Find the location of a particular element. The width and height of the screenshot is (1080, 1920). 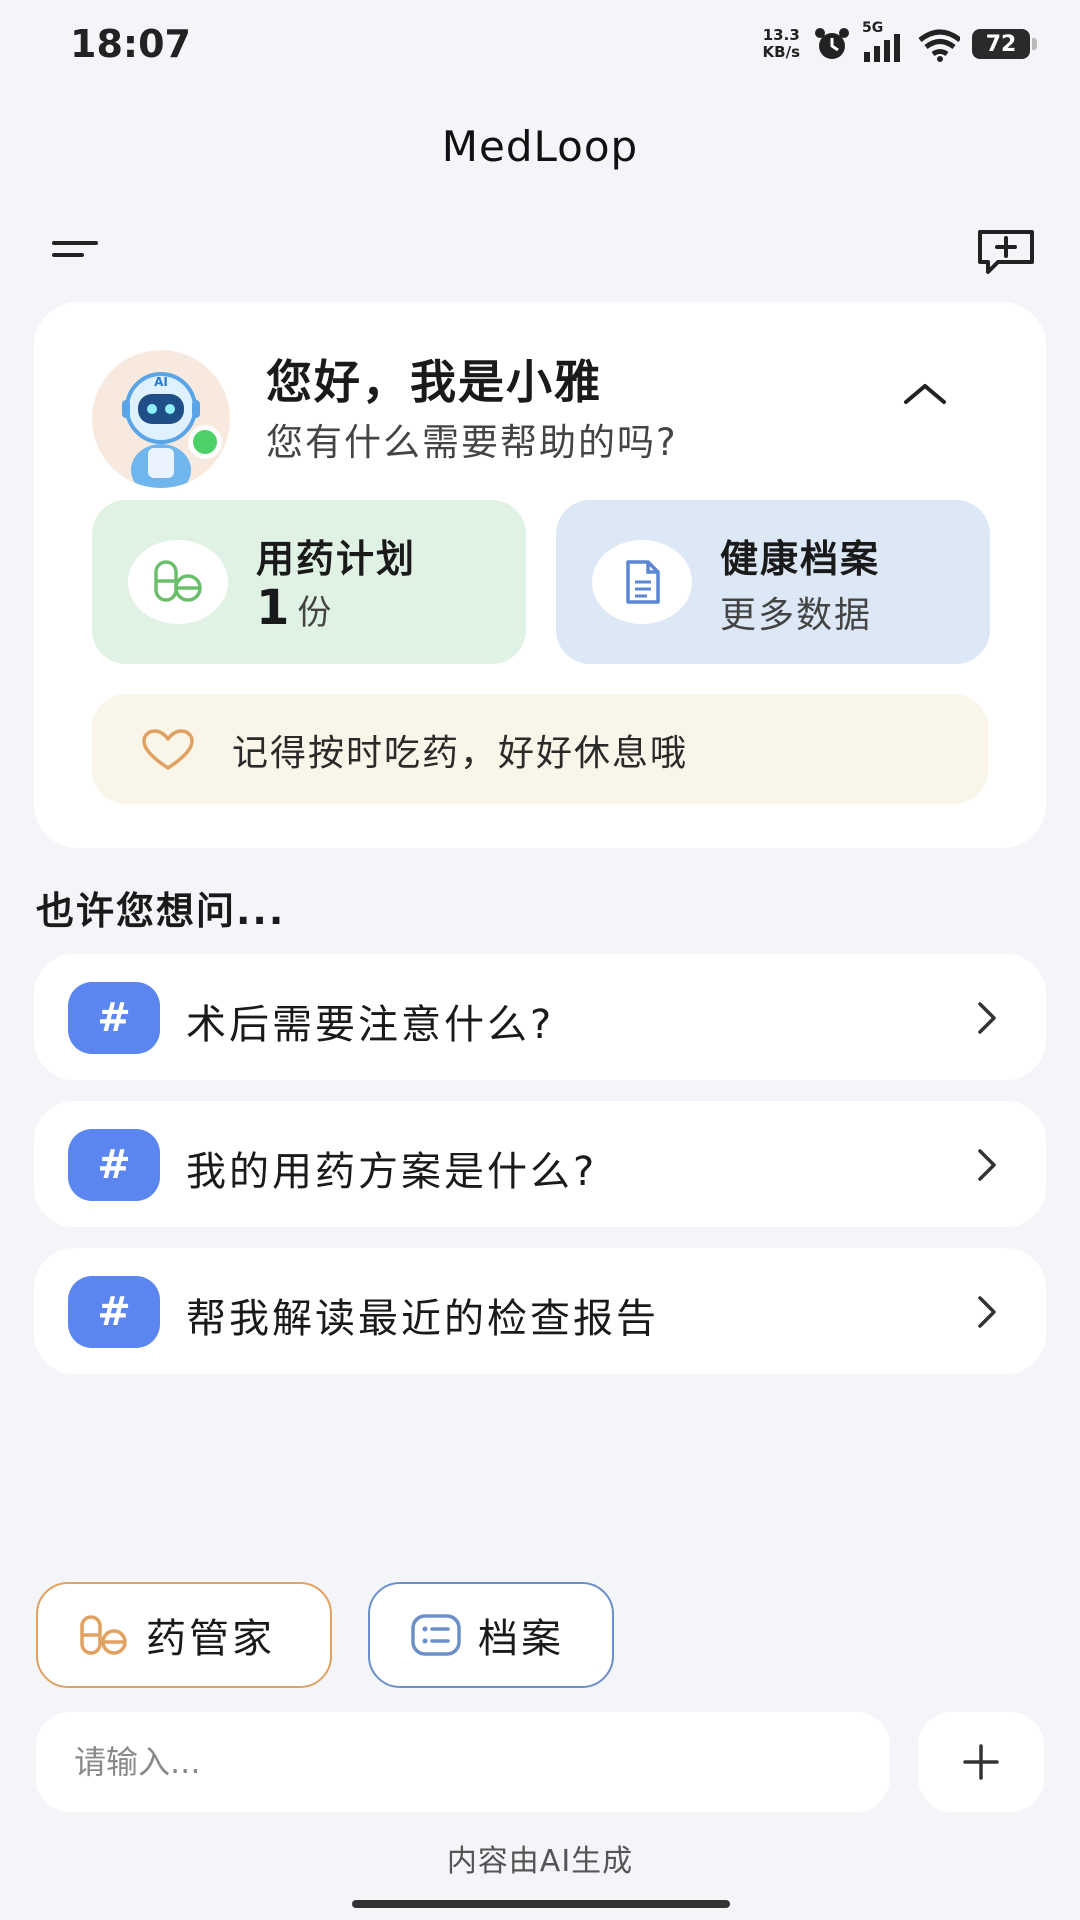

suggestion-item: # 我的用药方案是什么? is located at coordinates (540, 1164).